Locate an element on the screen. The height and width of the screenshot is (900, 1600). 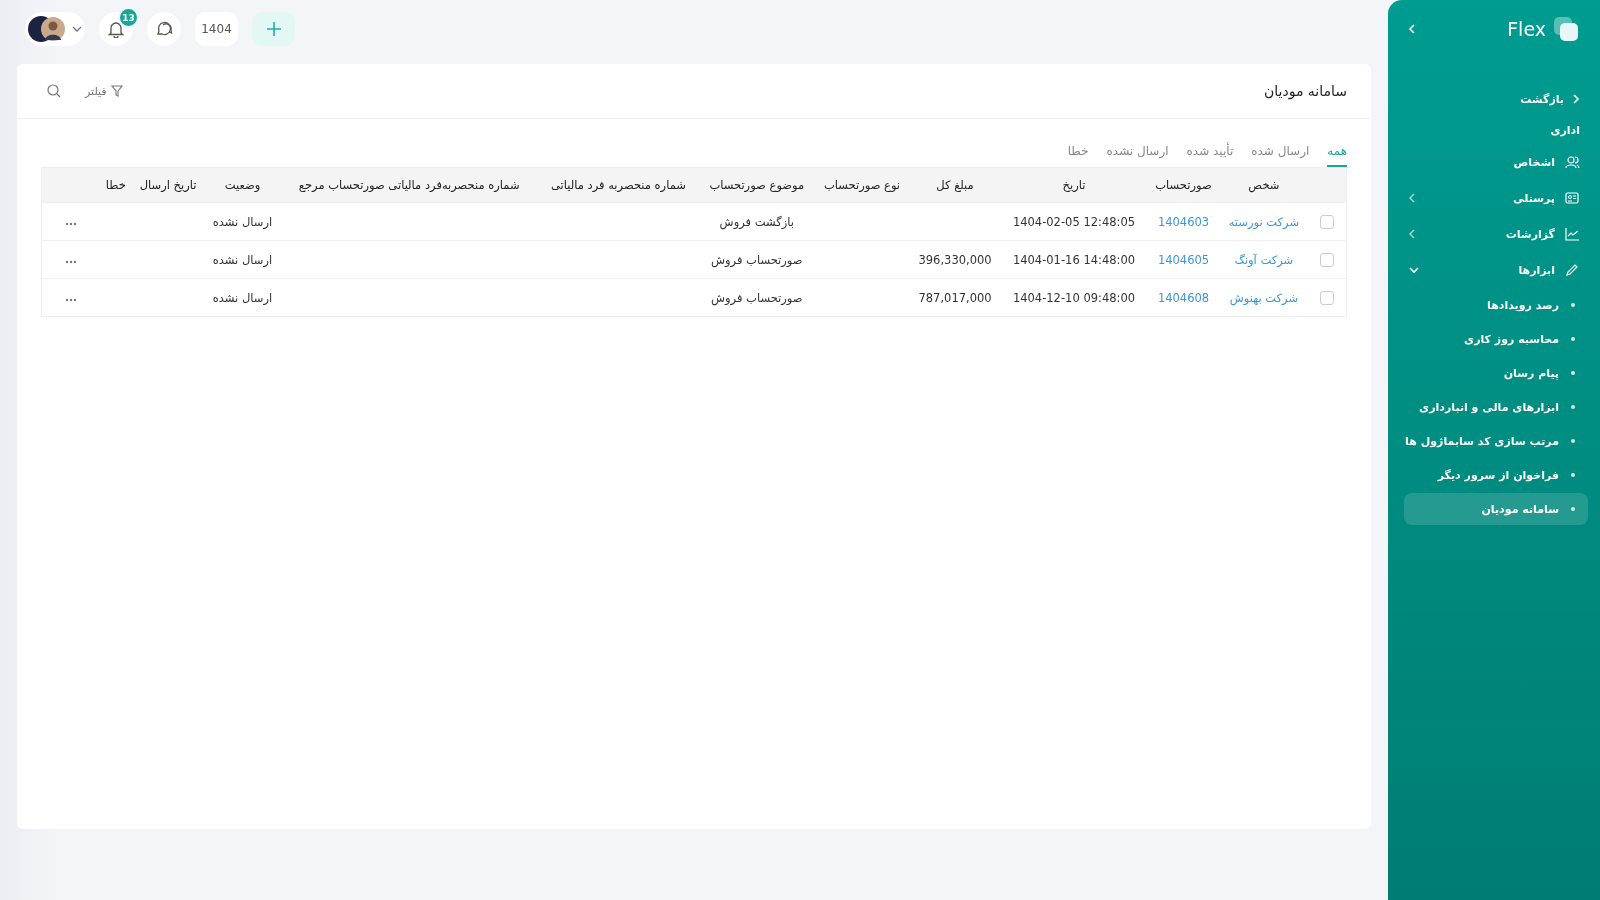
column-header: تاریخ is located at coordinates (1074, 185).